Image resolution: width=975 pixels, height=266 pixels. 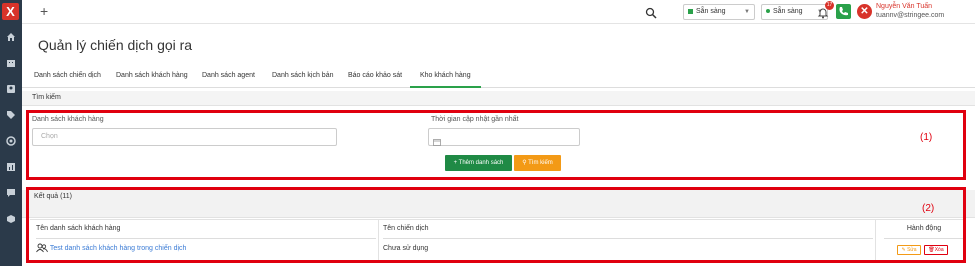 I want to click on box-icon, so click(x=11, y=219).